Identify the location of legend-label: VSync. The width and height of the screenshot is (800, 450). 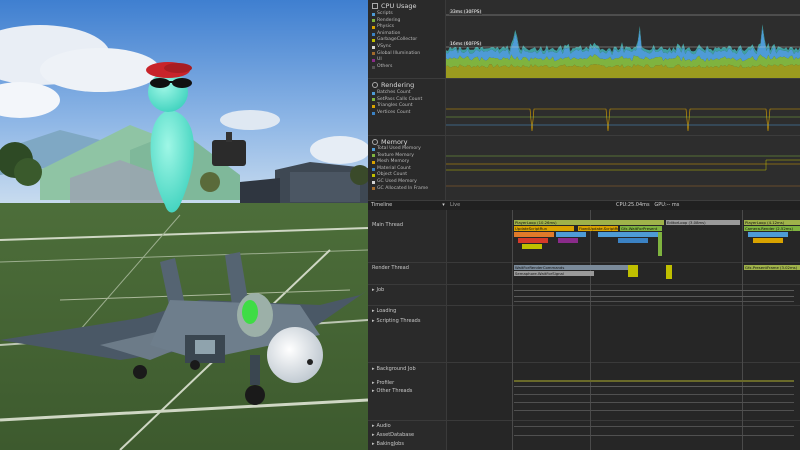
(384, 46).